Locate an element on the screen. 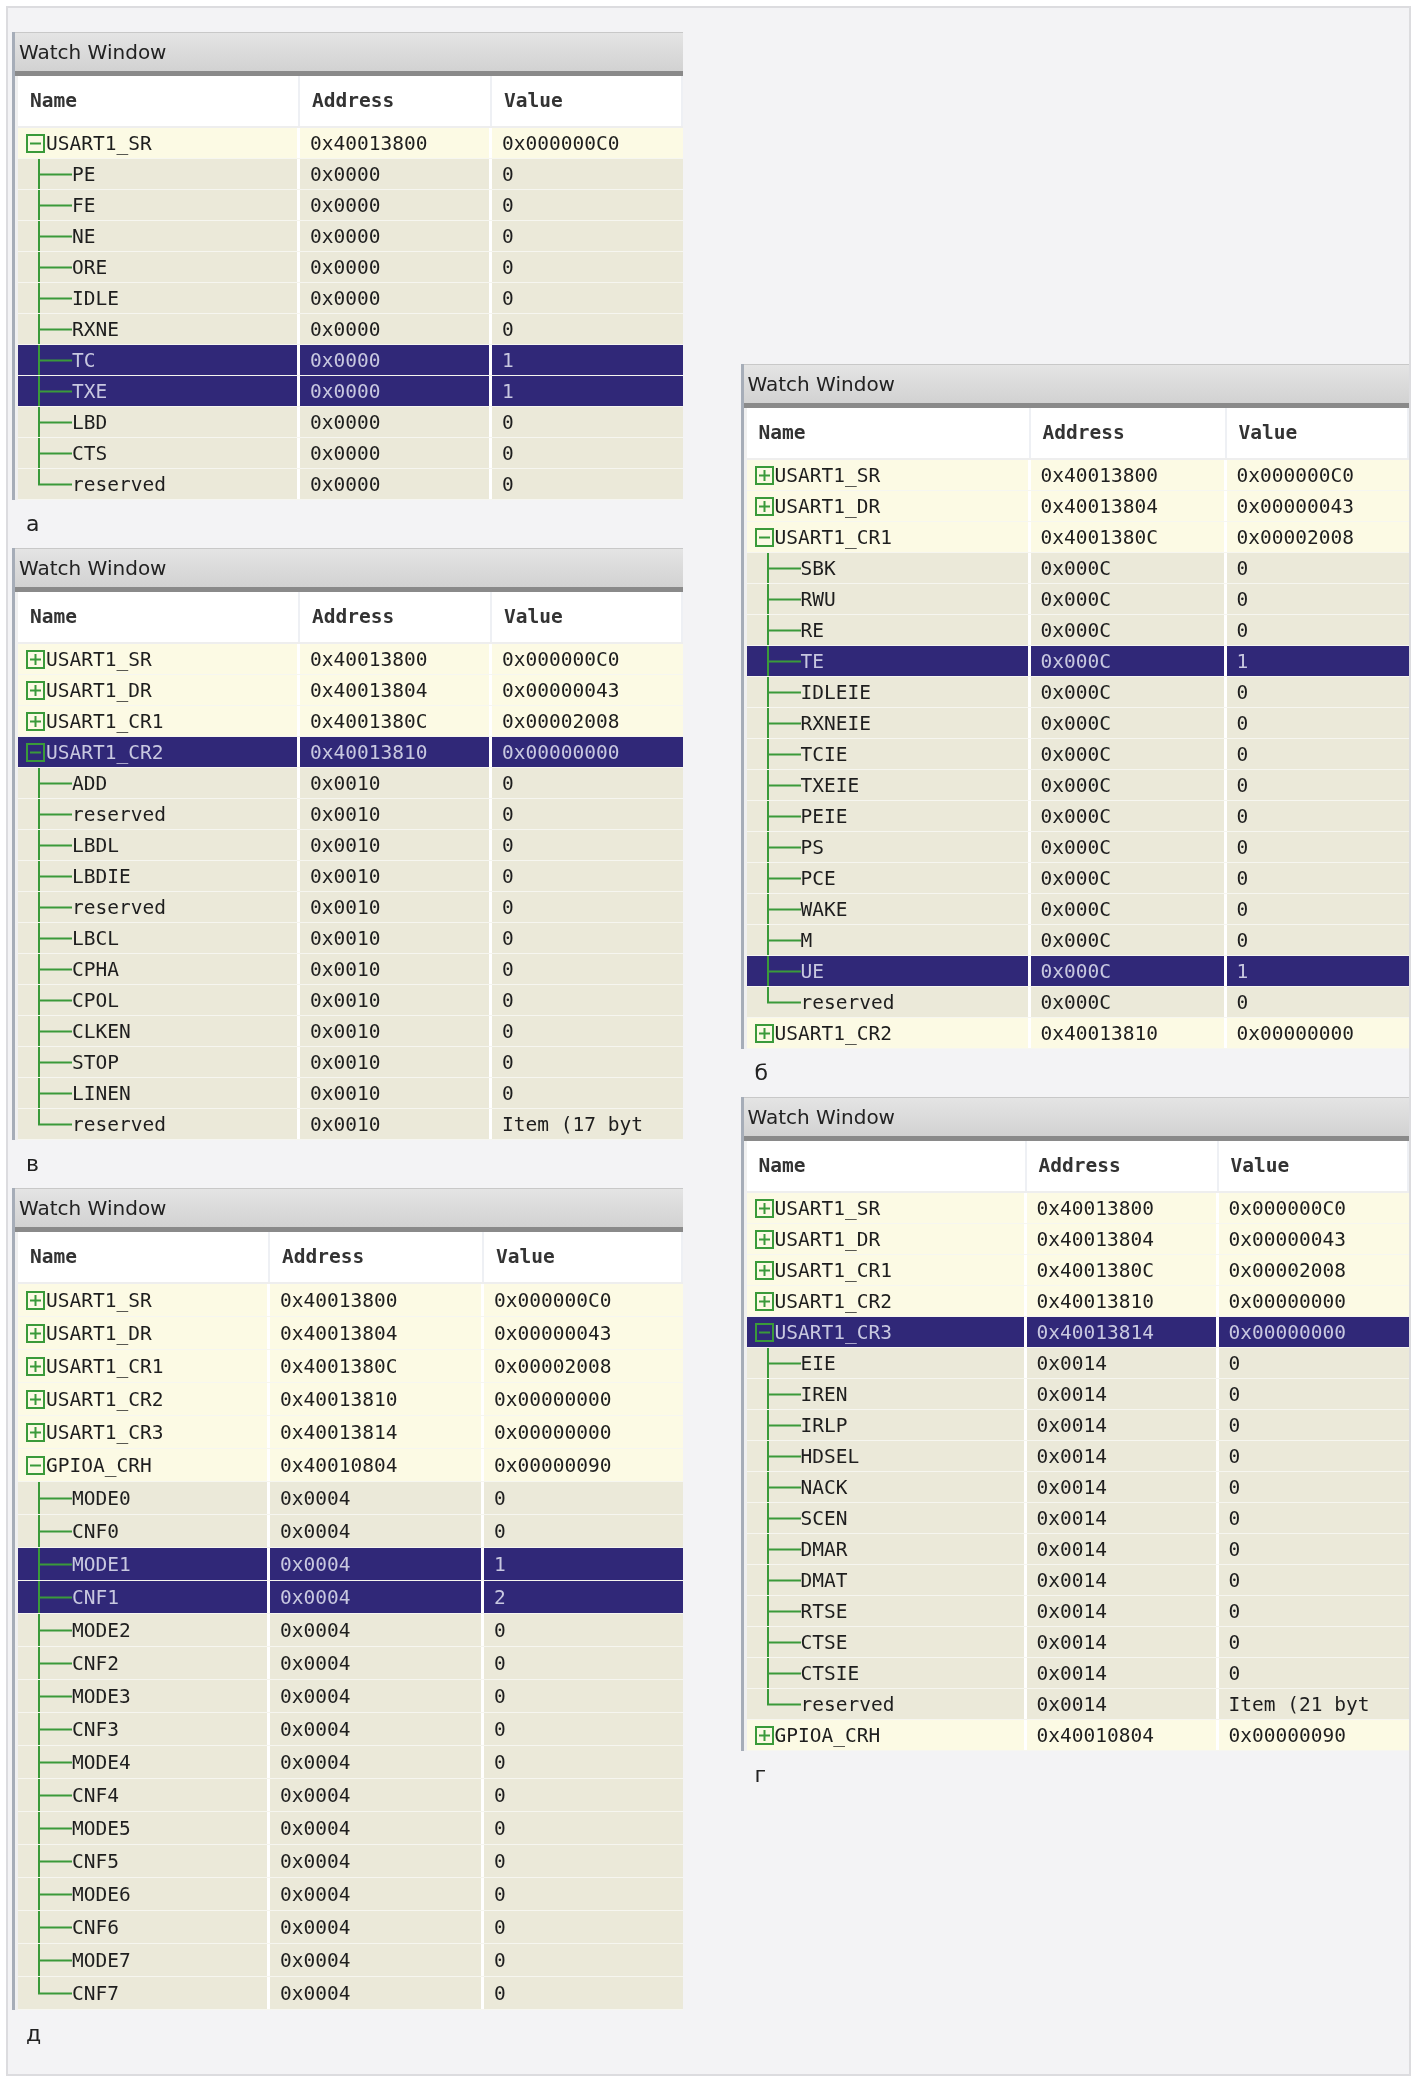 Image resolution: width=1417 pixels, height=2081 pixels. tree-row: MODE1 0x0004 1 is located at coordinates (350, 1564).